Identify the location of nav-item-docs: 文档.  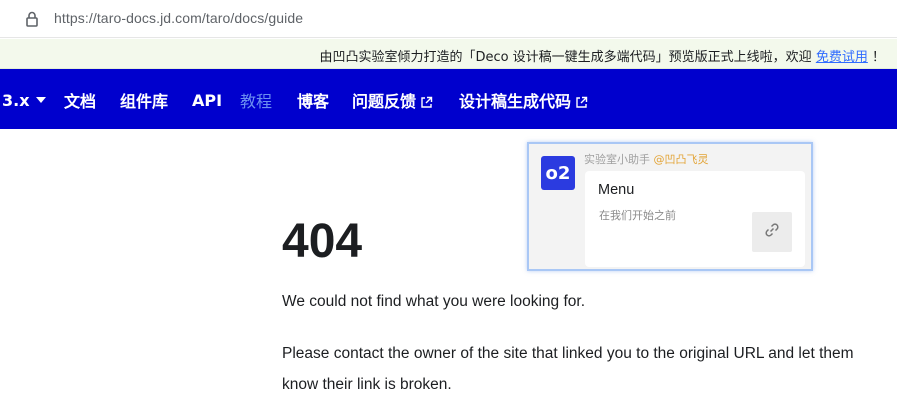
(80, 100).